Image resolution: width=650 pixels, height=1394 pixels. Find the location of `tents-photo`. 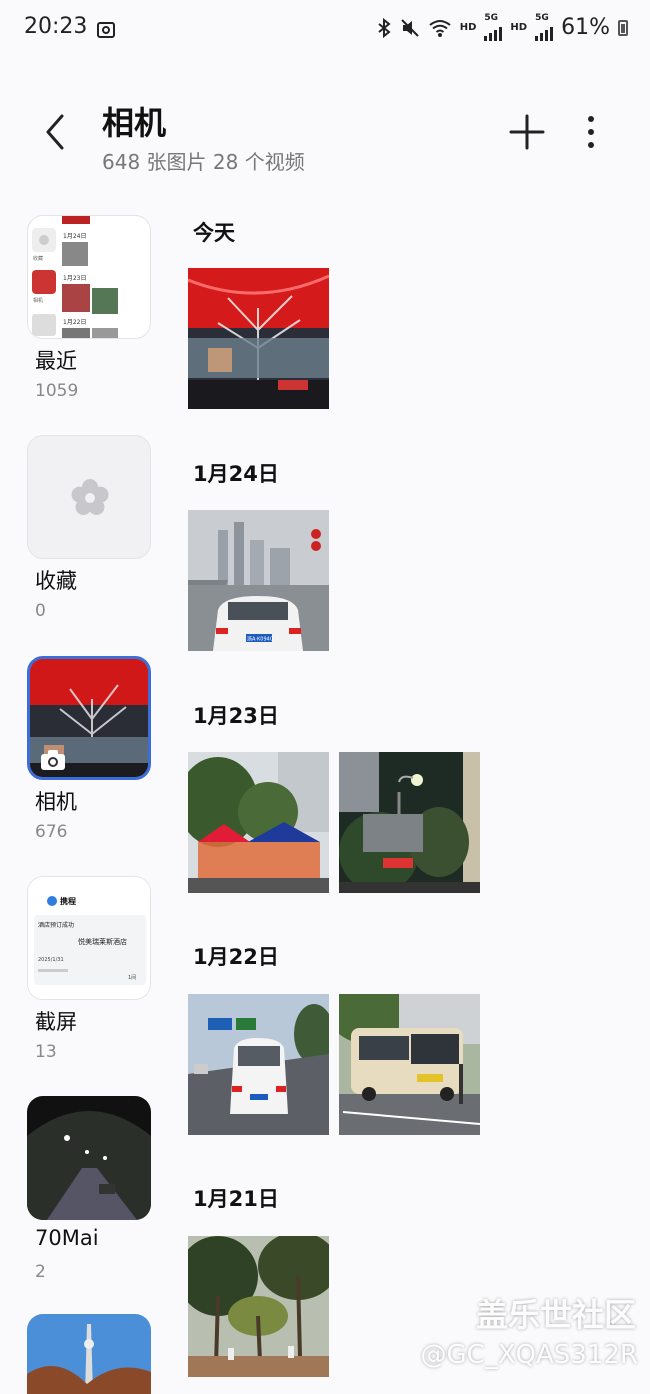

tents-photo is located at coordinates (258, 822).